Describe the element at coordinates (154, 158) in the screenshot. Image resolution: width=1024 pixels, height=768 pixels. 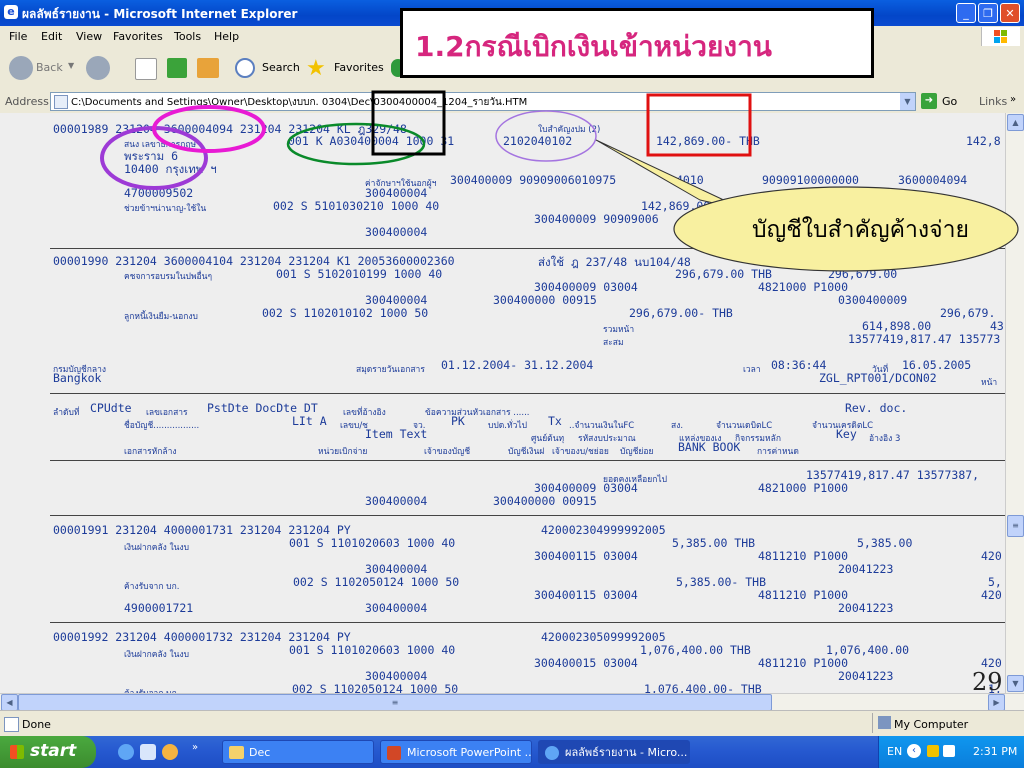
I see `ellipse-address-annotation` at that location.